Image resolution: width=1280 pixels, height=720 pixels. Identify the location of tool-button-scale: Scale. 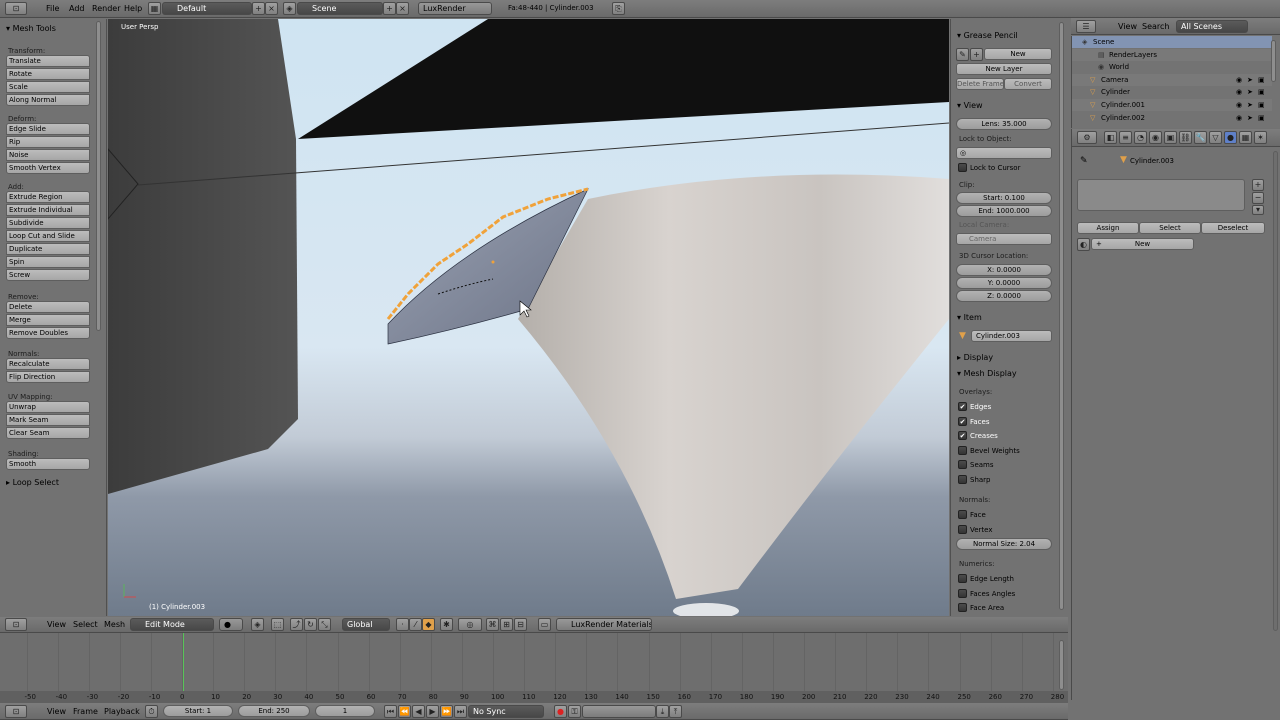
(48, 87).